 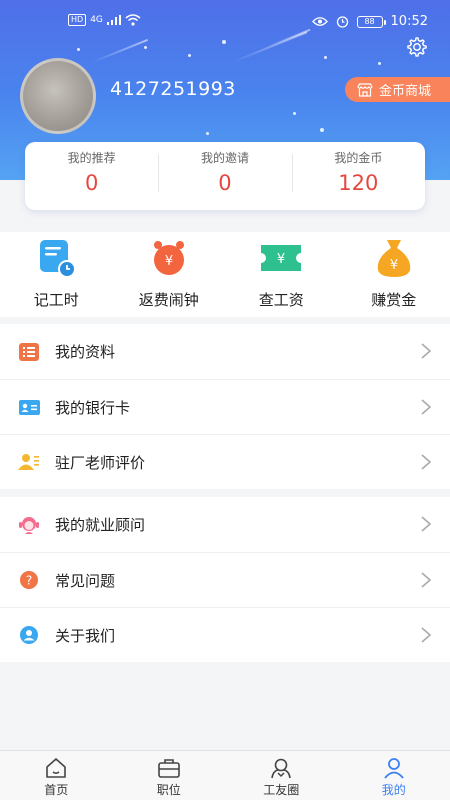 I want to click on tab-label: 首页, so click(x=56, y=790).